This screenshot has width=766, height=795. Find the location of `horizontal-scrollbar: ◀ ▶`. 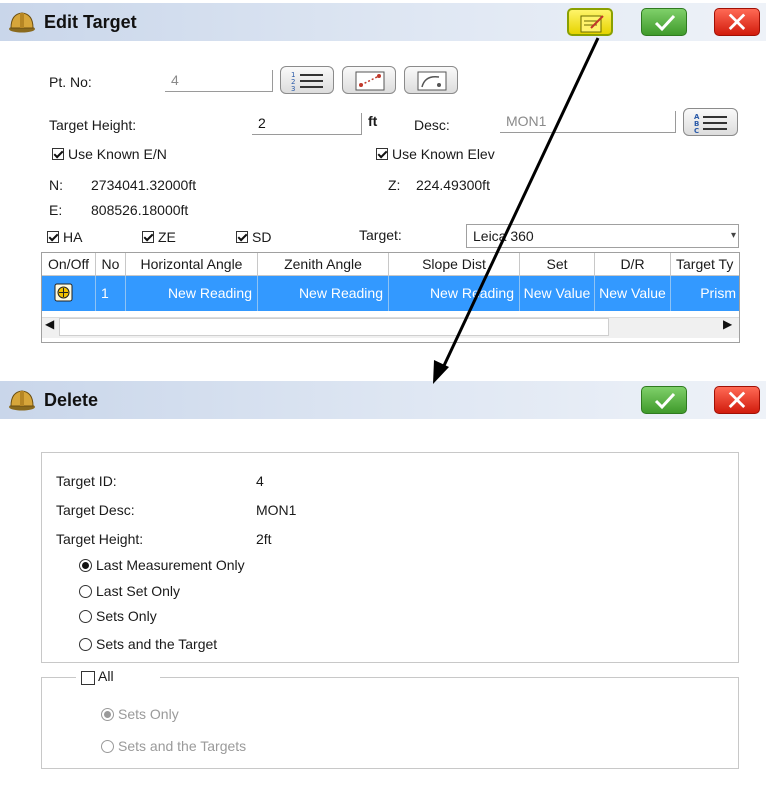

horizontal-scrollbar: ◀ ▶ is located at coordinates (390, 326).